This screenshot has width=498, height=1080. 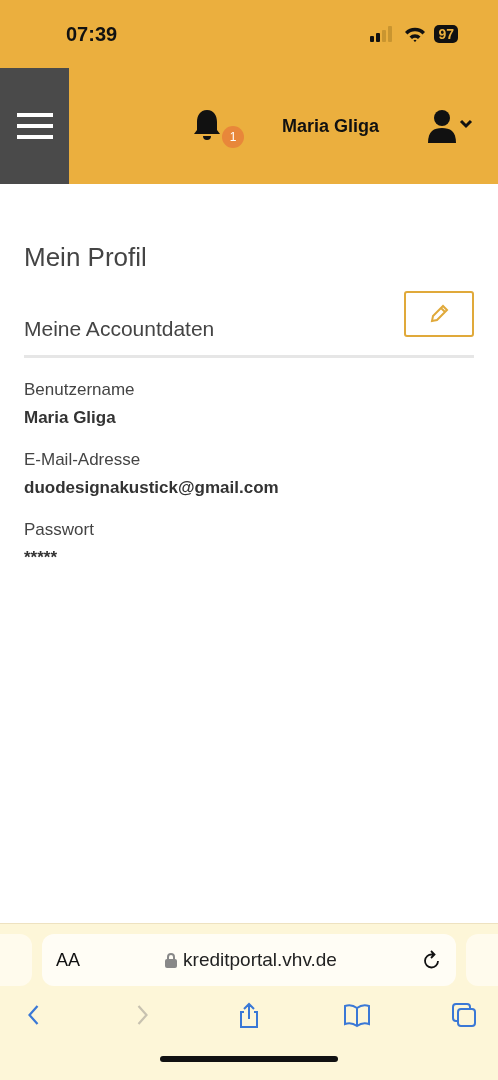 I want to click on lock-icon, so click(x=171, y=960).